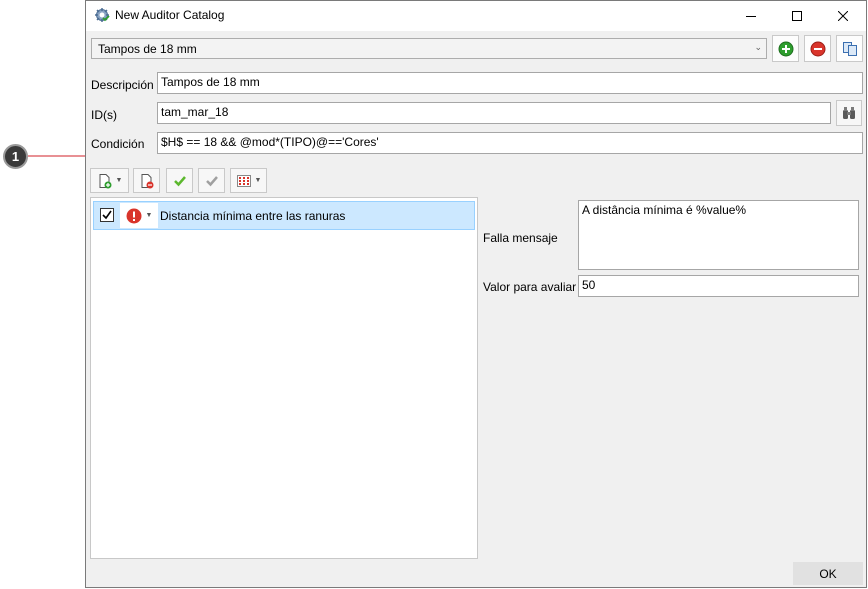  I want to click on copy-icon, so click(849, 48).